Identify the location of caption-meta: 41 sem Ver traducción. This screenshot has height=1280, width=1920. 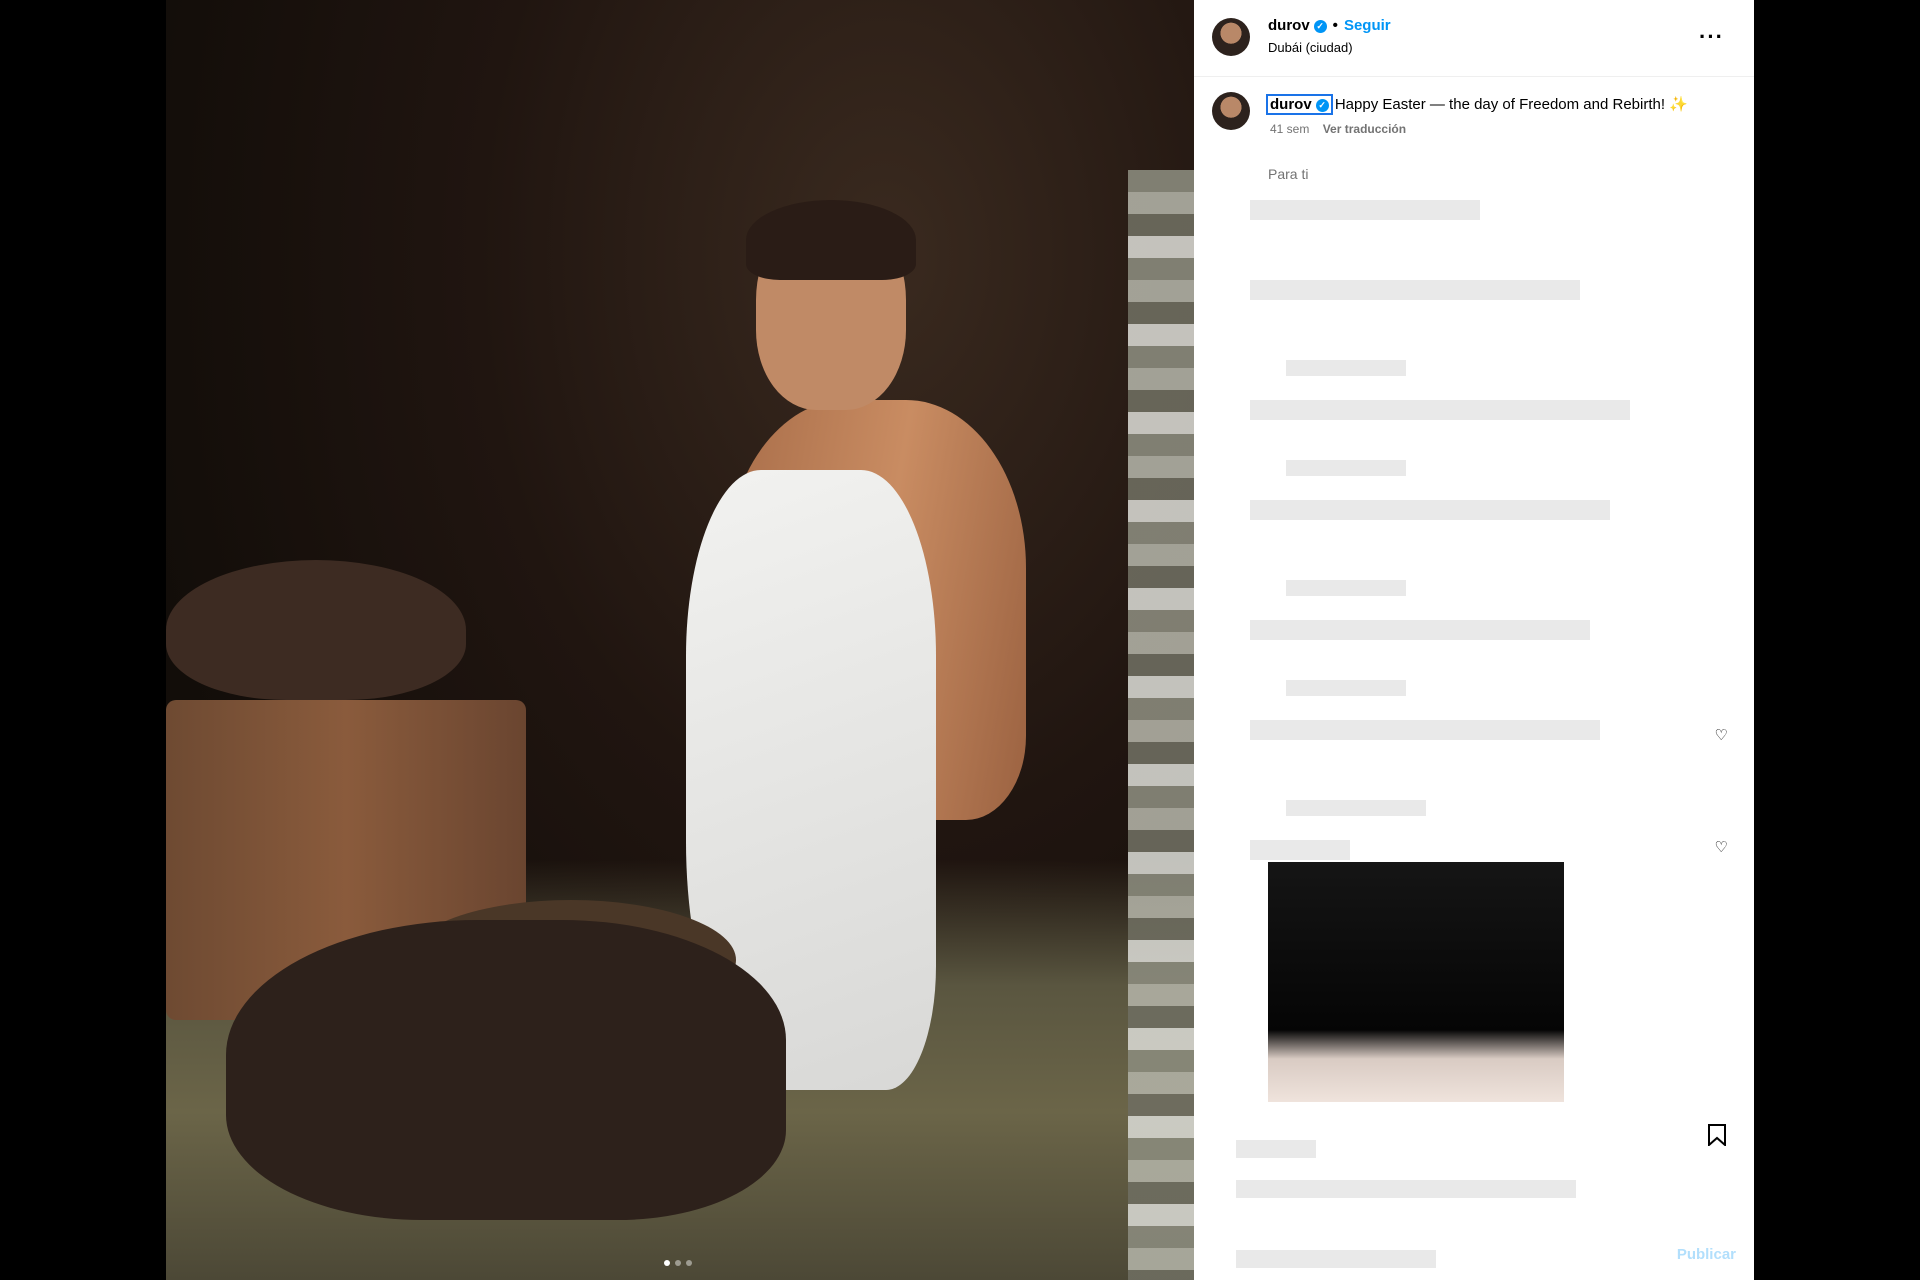
(1338, 129).